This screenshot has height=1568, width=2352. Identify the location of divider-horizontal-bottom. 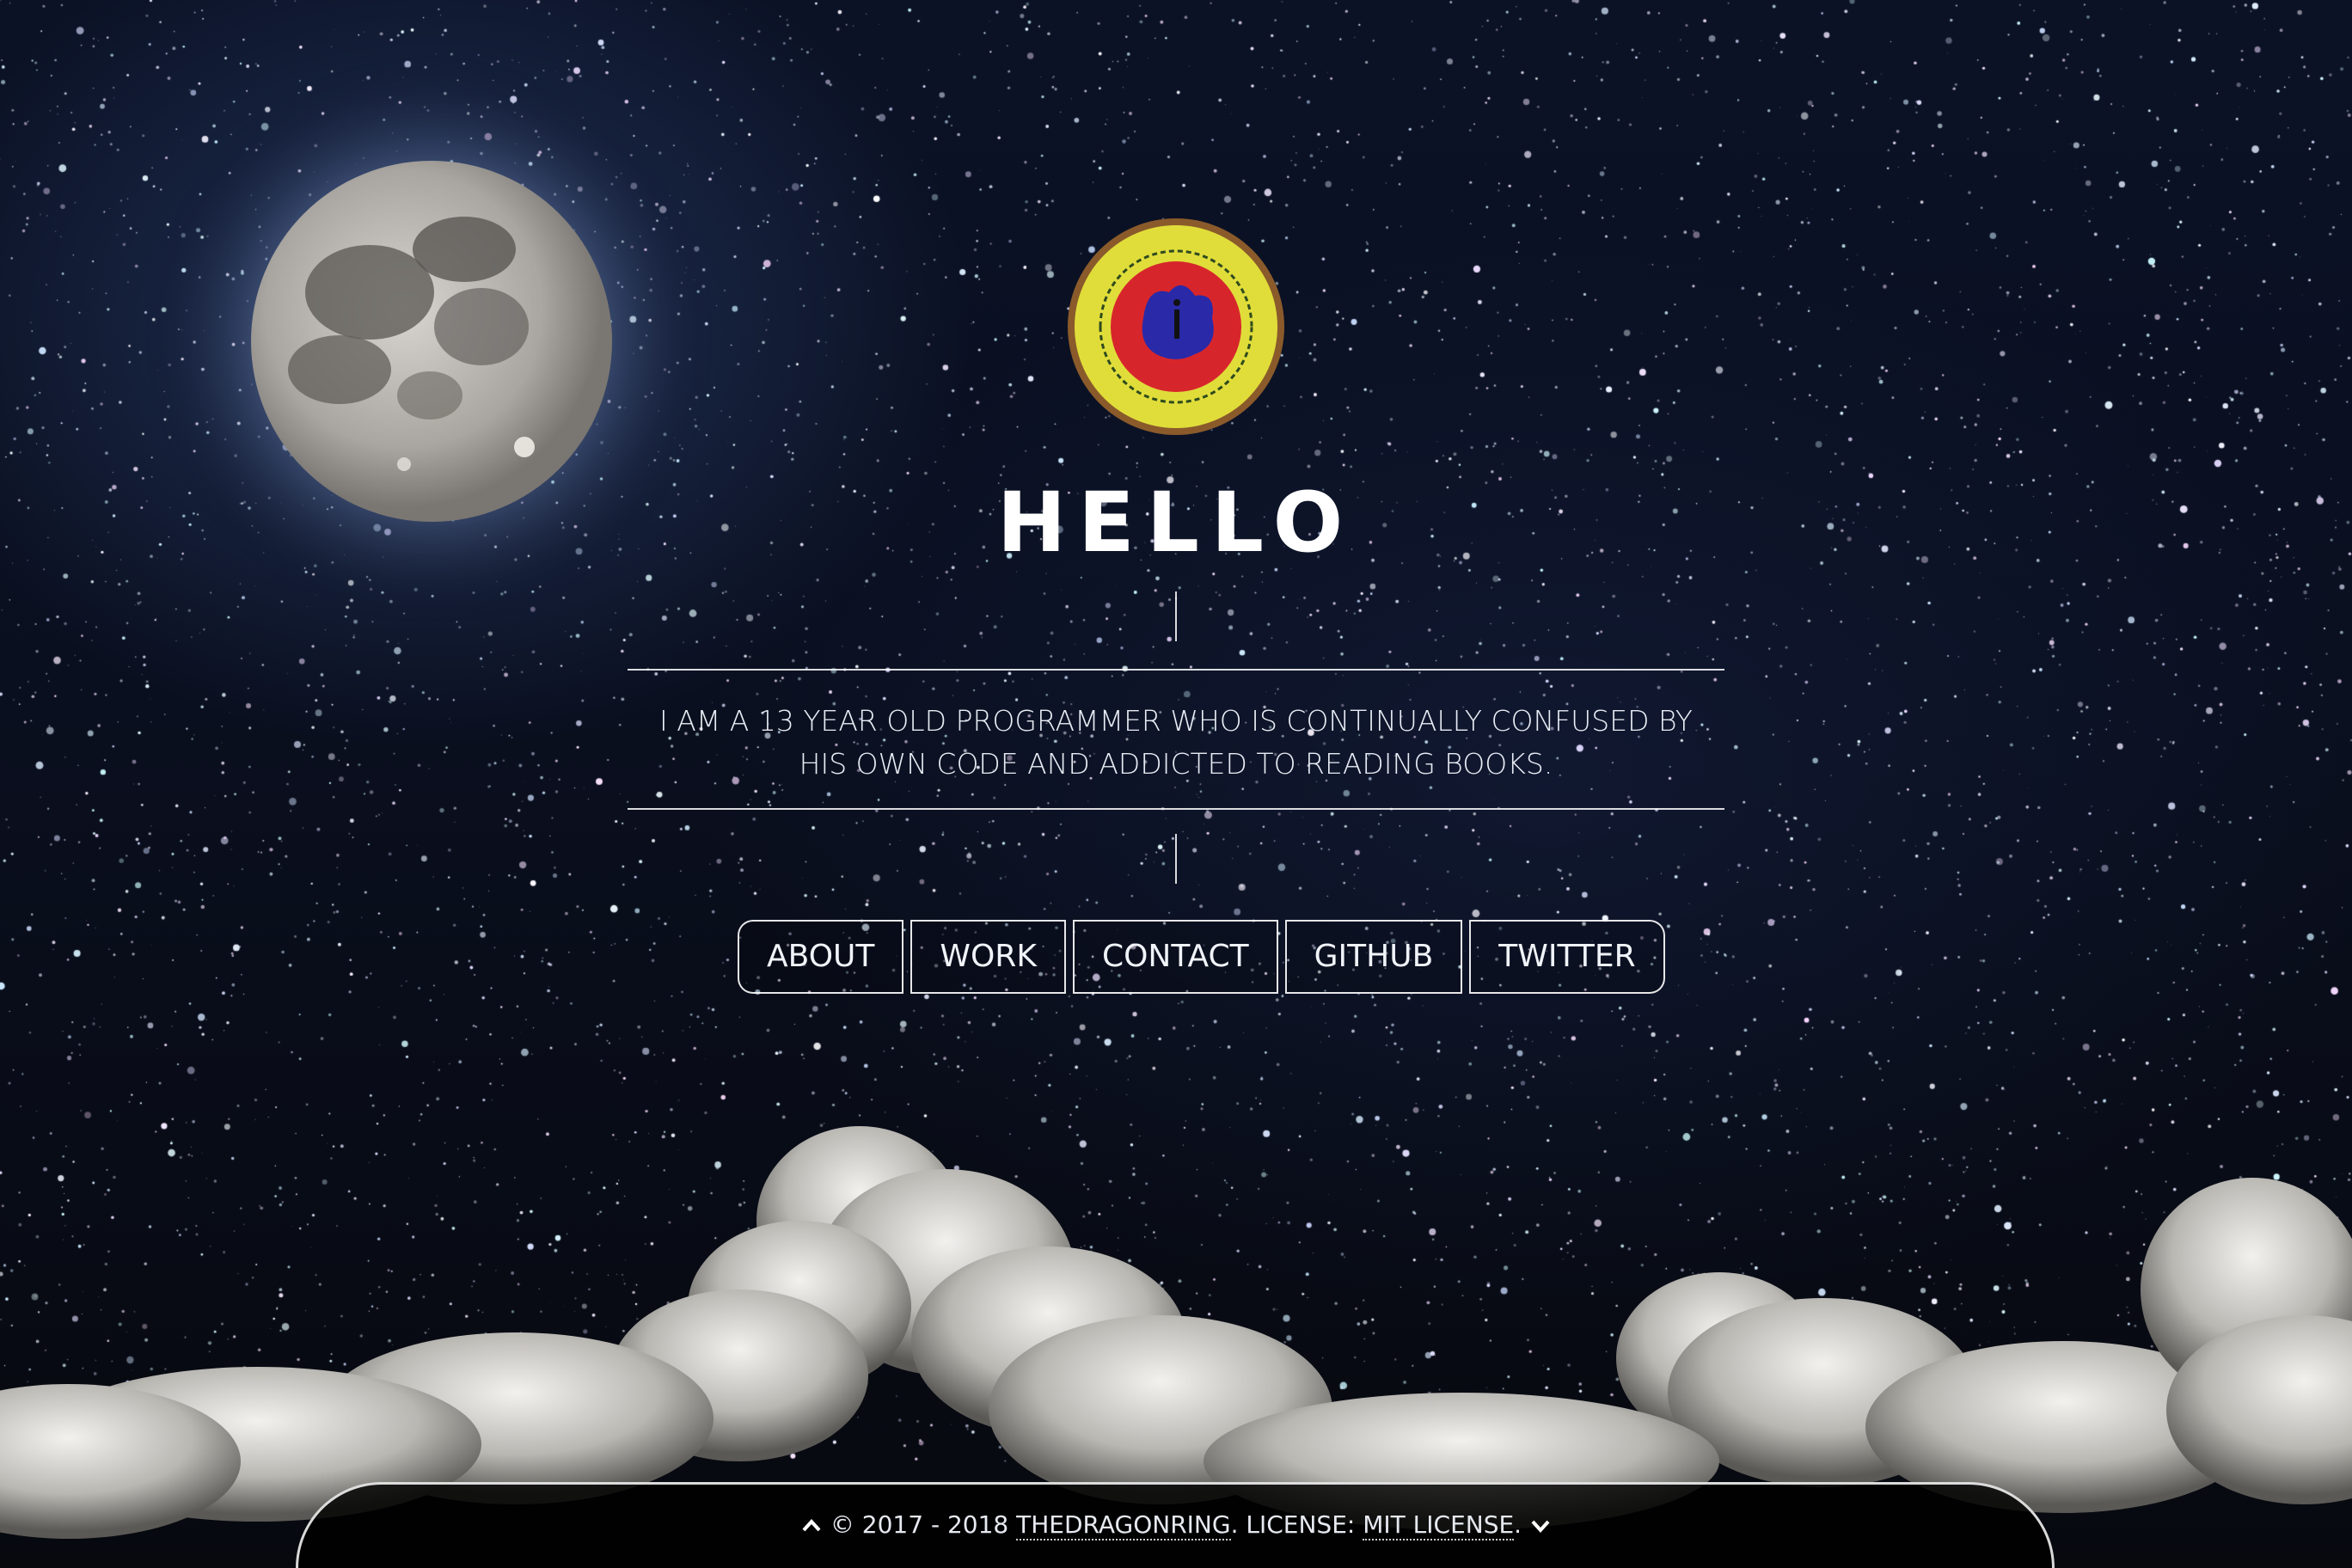
(1176, 809).